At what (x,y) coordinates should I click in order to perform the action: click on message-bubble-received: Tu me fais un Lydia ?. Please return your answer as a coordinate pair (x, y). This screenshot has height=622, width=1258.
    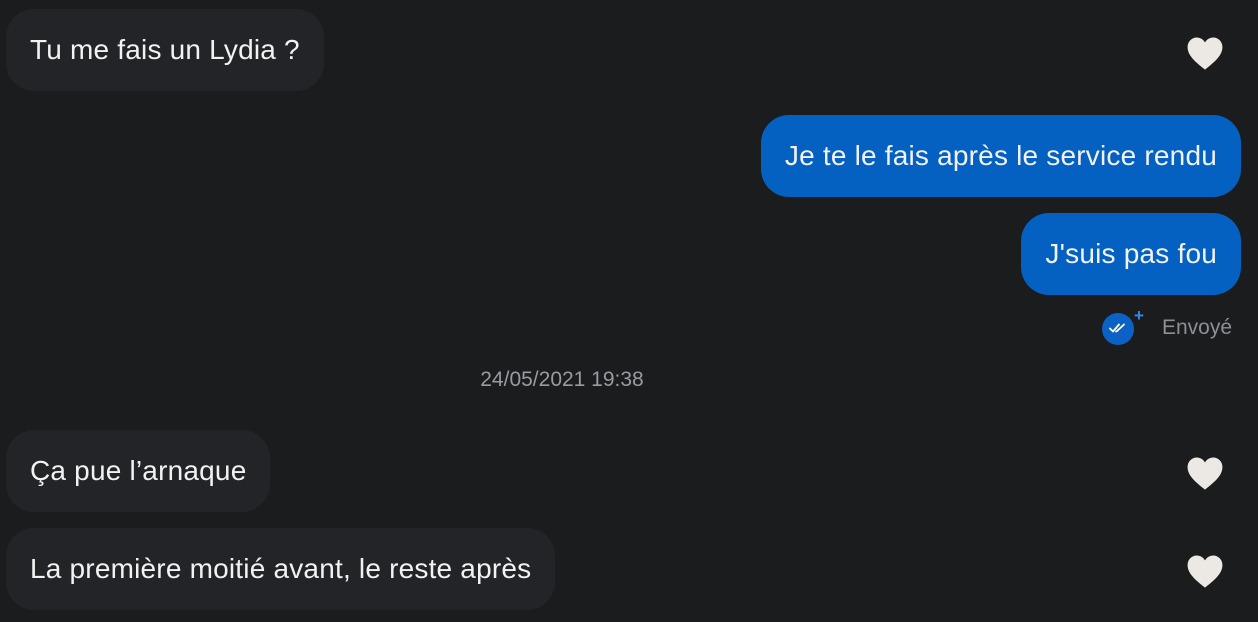
    Looking at the image, I should click on (165, 50).